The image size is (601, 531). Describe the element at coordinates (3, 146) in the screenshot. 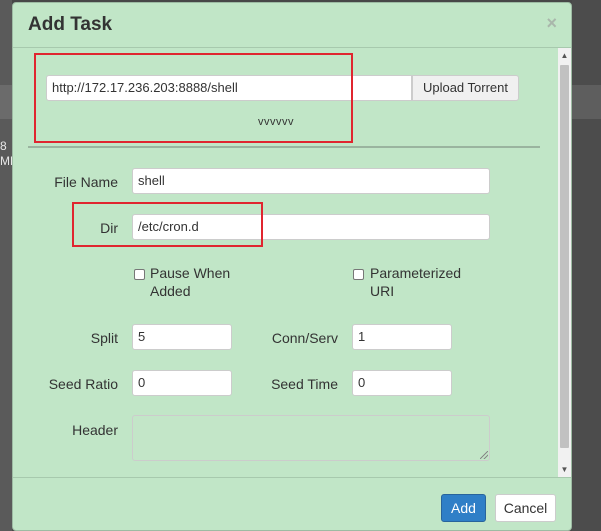

I see `background-text-fragment: 8` at that location.